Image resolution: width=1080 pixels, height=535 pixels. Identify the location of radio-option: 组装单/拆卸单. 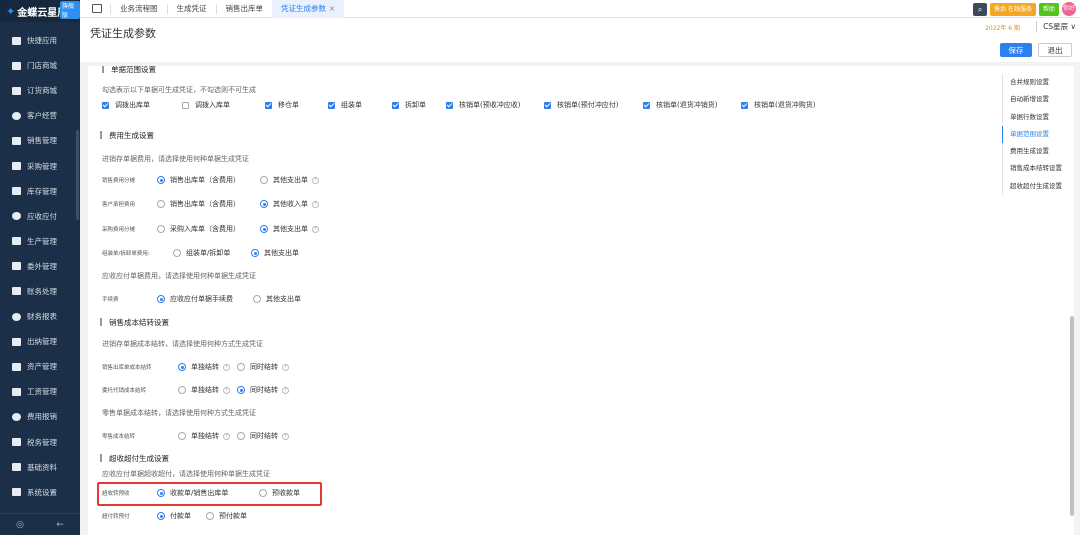
(201, 253).